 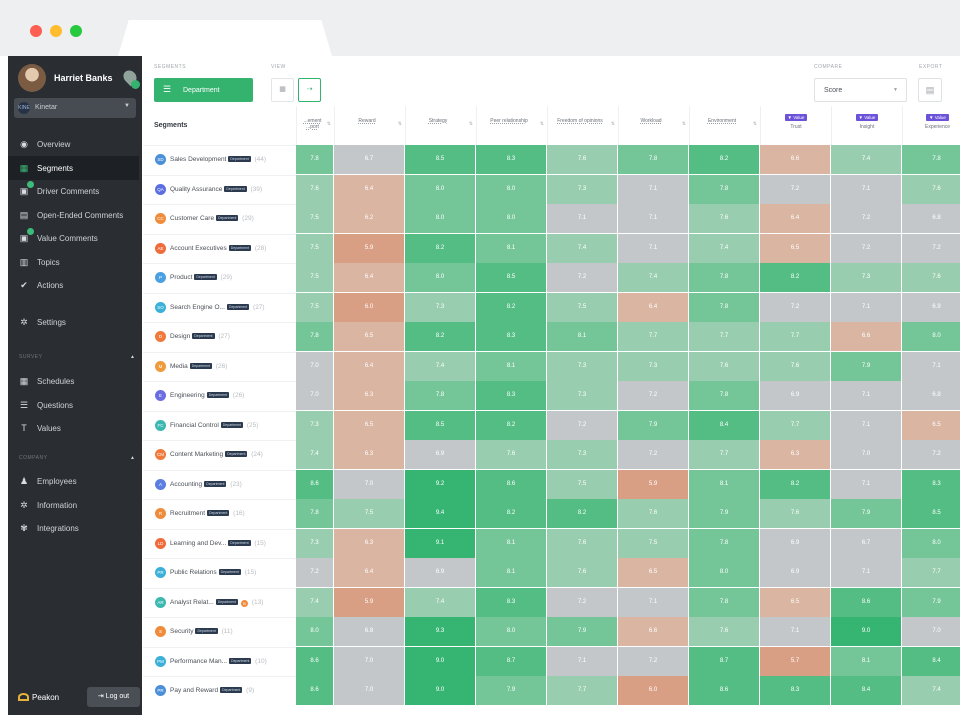 What do you see at coordinates (73, 528) in the screenshot?
I see `nav-item-integrations: ✾ Integrations` at bounding box center [73, 528].